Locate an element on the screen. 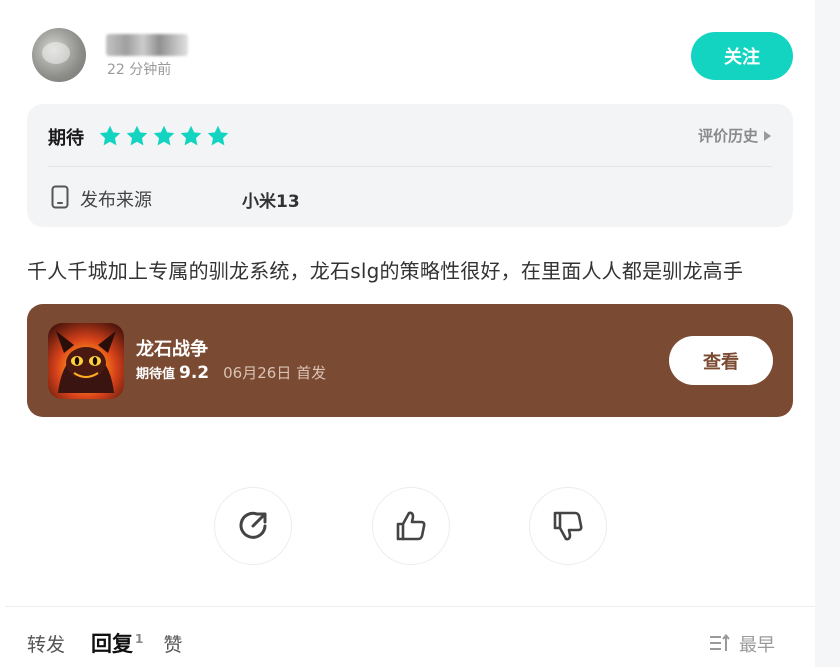  thumbs-down-icon is located at coordinates (568, 526).